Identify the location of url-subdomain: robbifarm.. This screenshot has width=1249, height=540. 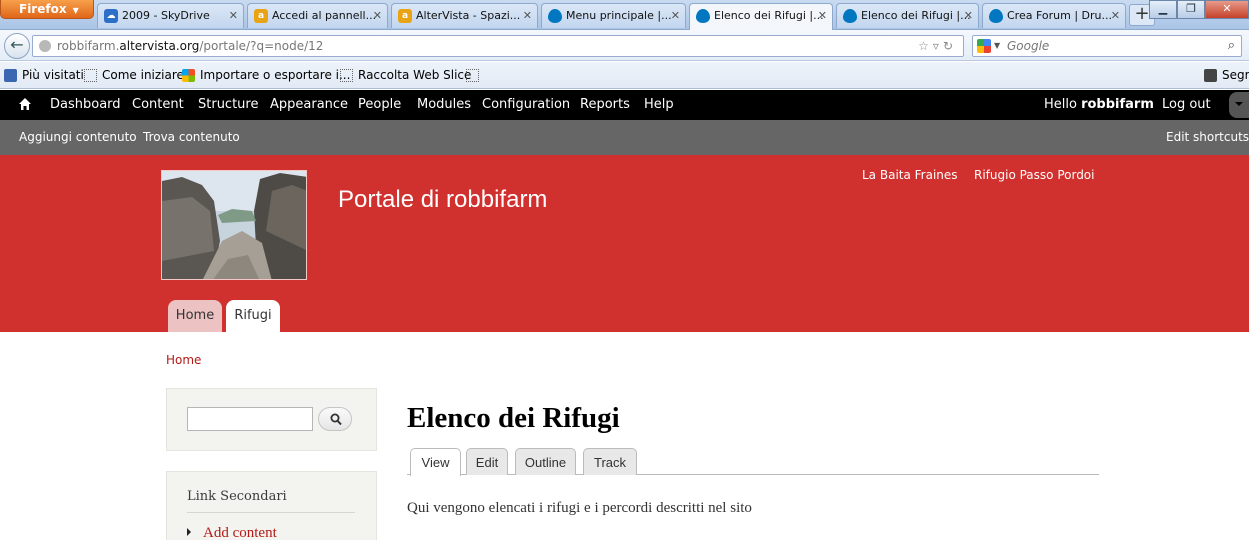
(88, 46).